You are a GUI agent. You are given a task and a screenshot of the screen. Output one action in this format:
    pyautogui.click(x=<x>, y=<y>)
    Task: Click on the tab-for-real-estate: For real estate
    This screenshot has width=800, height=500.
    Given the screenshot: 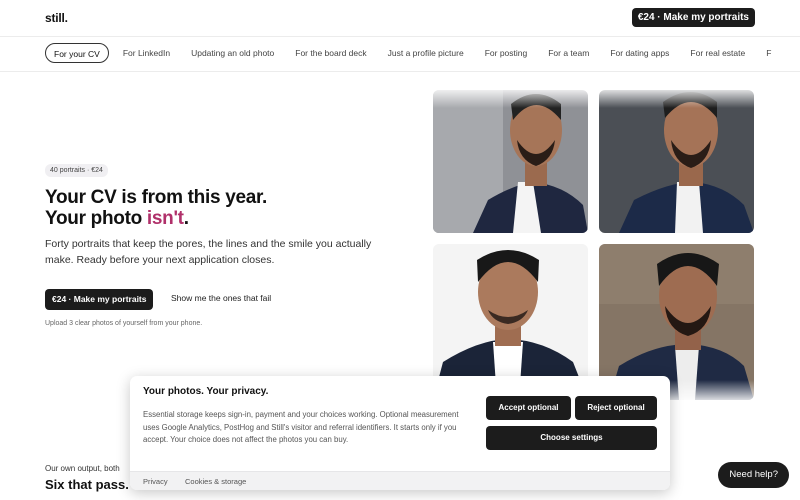 What is the action you would take?
    pyautogui.click(x=717, y=53)
    